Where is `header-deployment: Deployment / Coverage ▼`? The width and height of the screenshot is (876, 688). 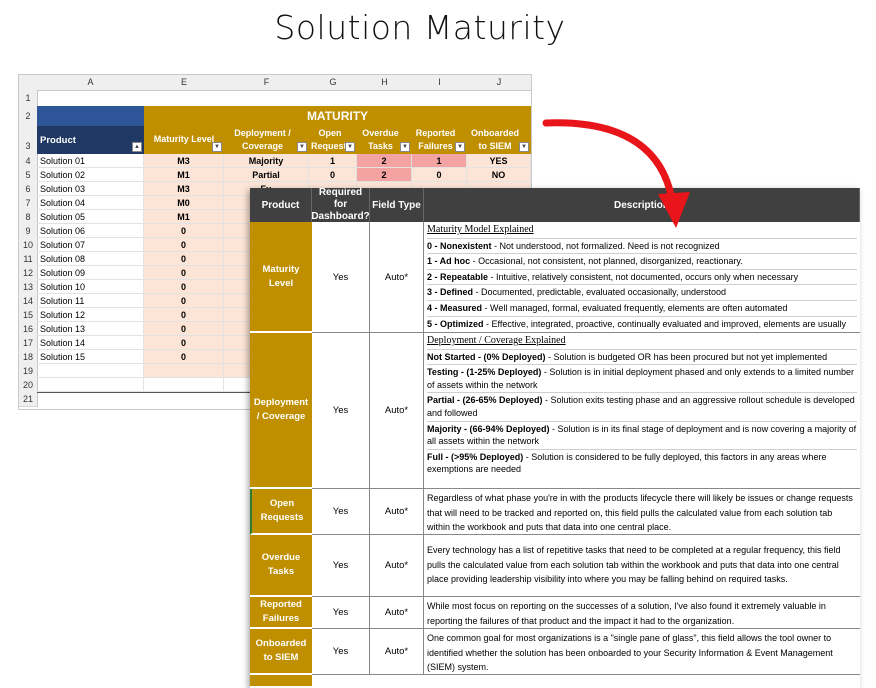
header-deployment: Deployment / Coverage ▼ is located at coordinates (266, 140).